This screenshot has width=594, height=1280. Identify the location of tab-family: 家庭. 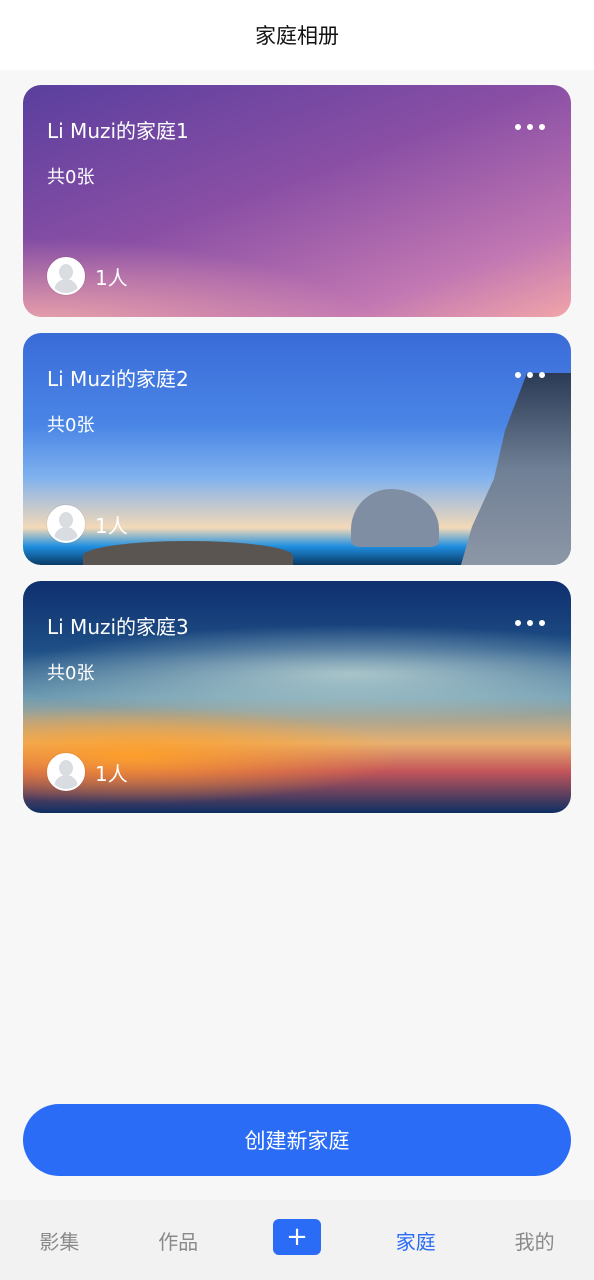
(415, 1240).